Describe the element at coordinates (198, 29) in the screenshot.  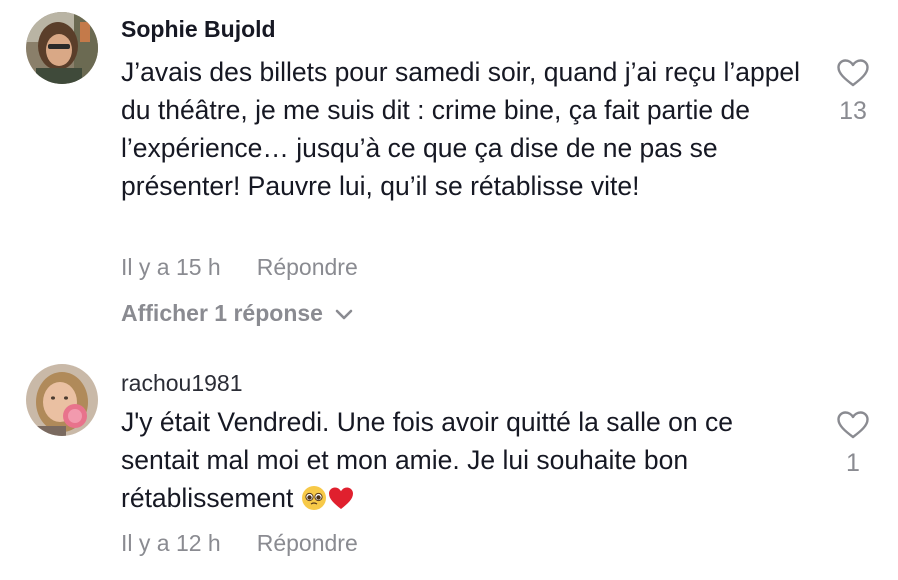
I see `comment-username: Sophie Bujold` at that location.